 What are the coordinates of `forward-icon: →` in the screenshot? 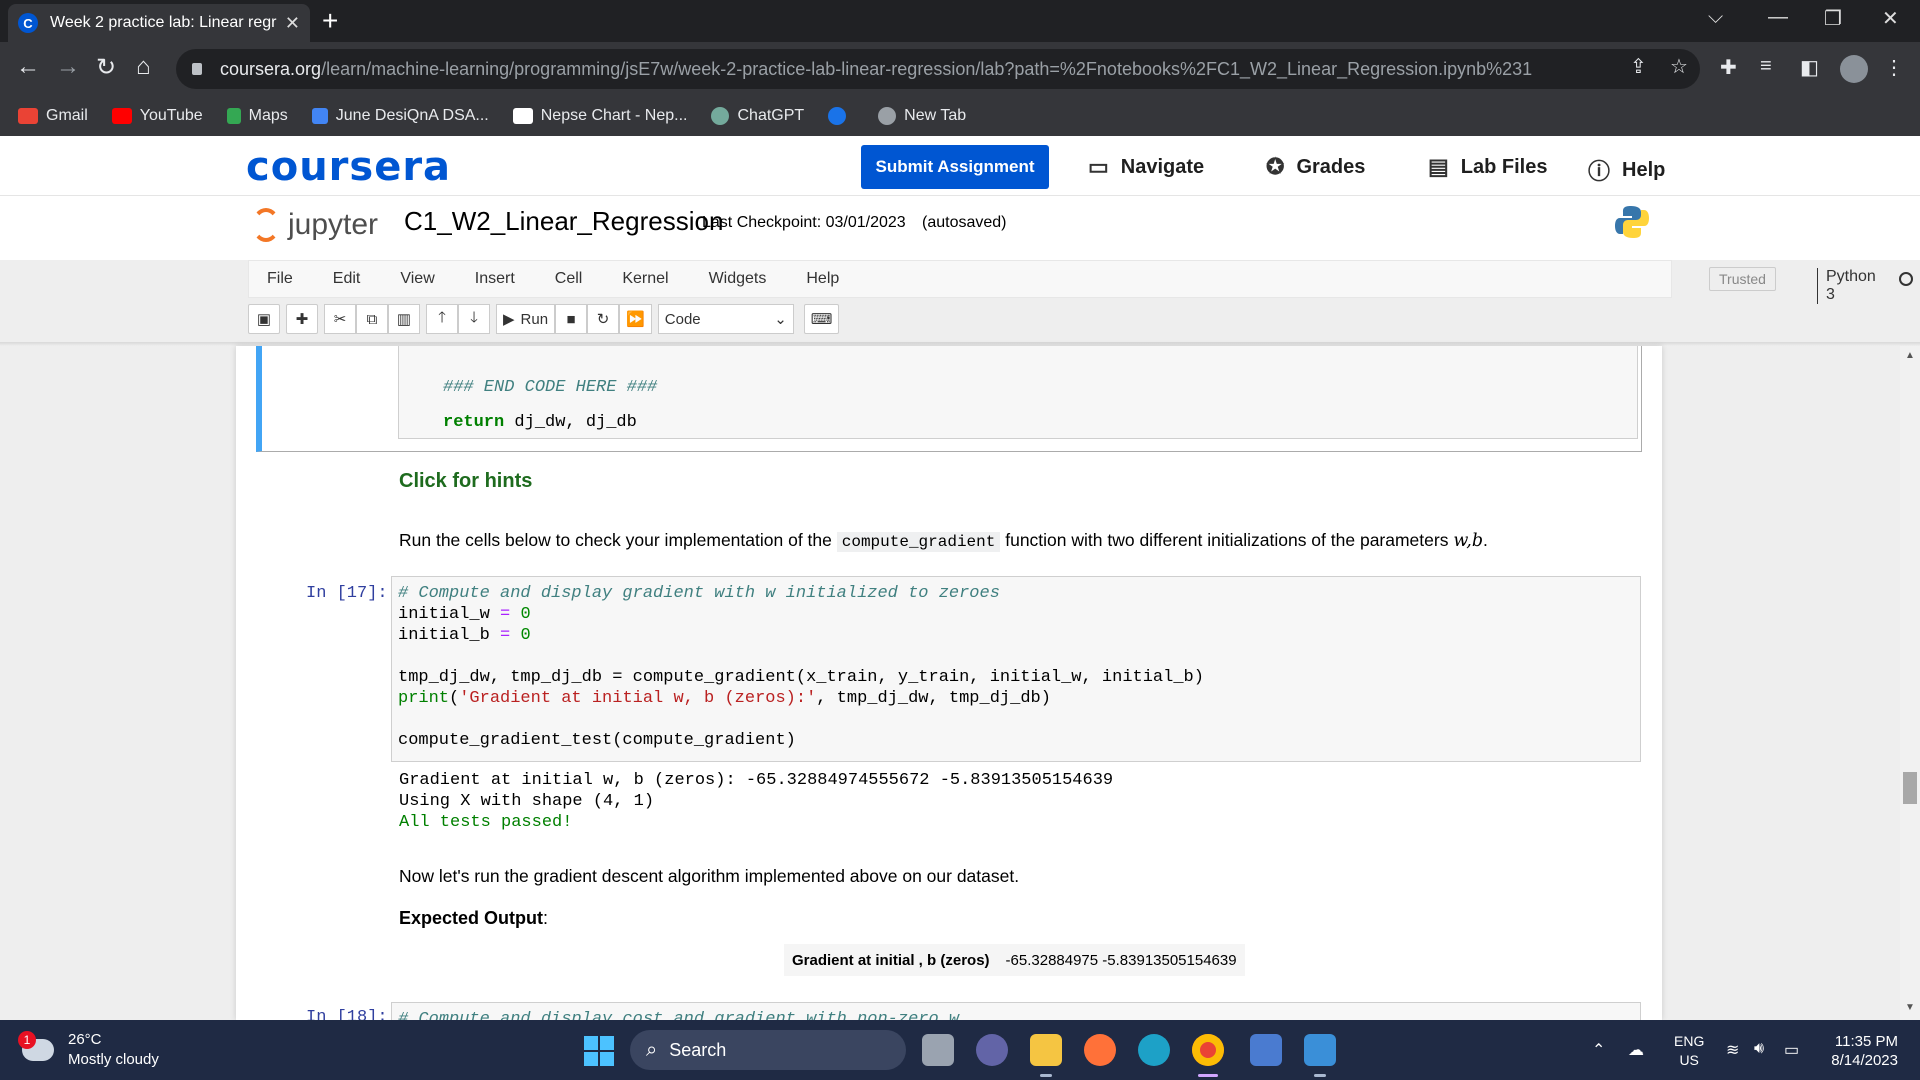 It's located at (68, 67).